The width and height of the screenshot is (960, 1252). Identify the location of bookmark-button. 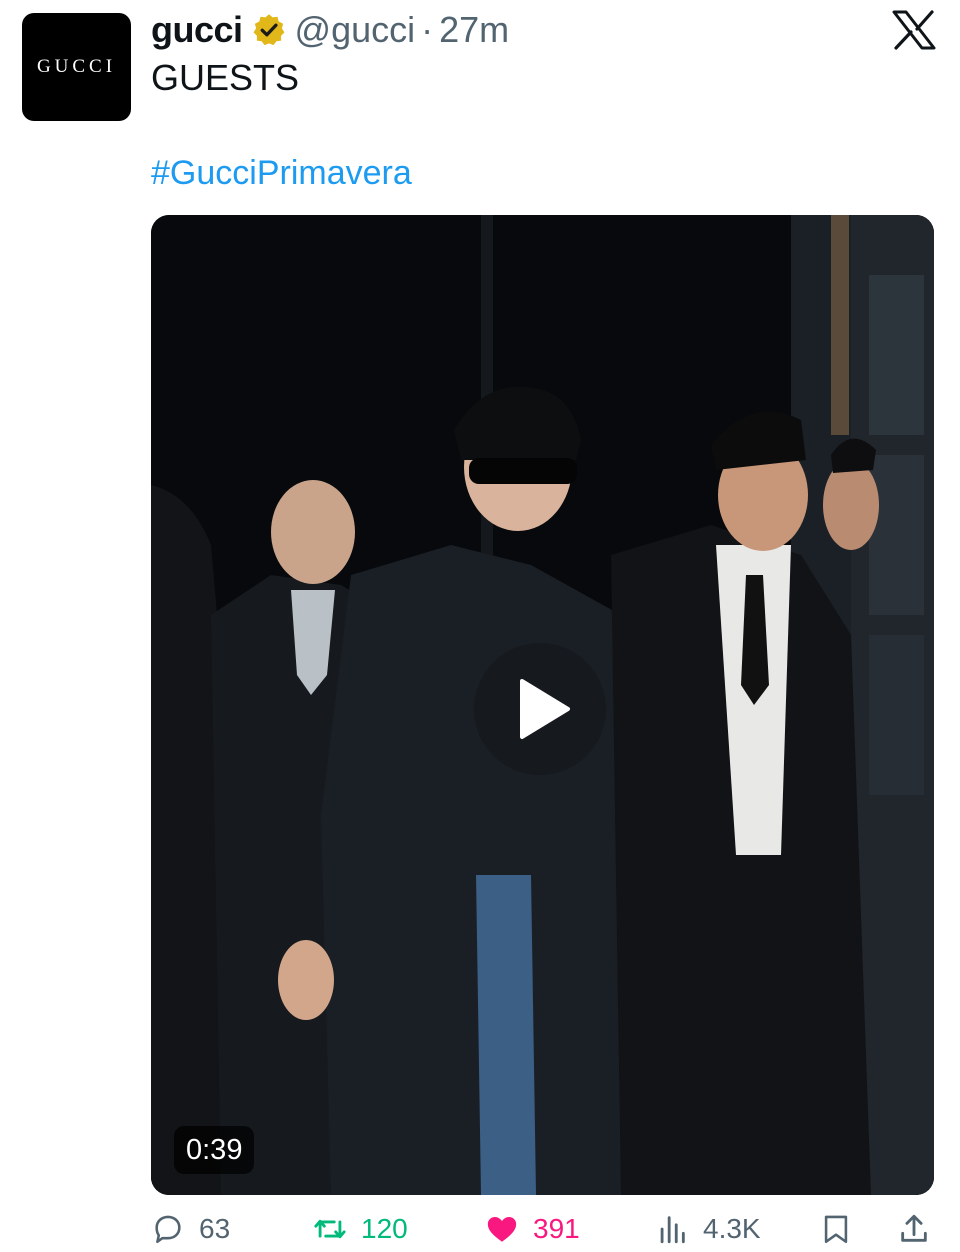
(843, 1229).